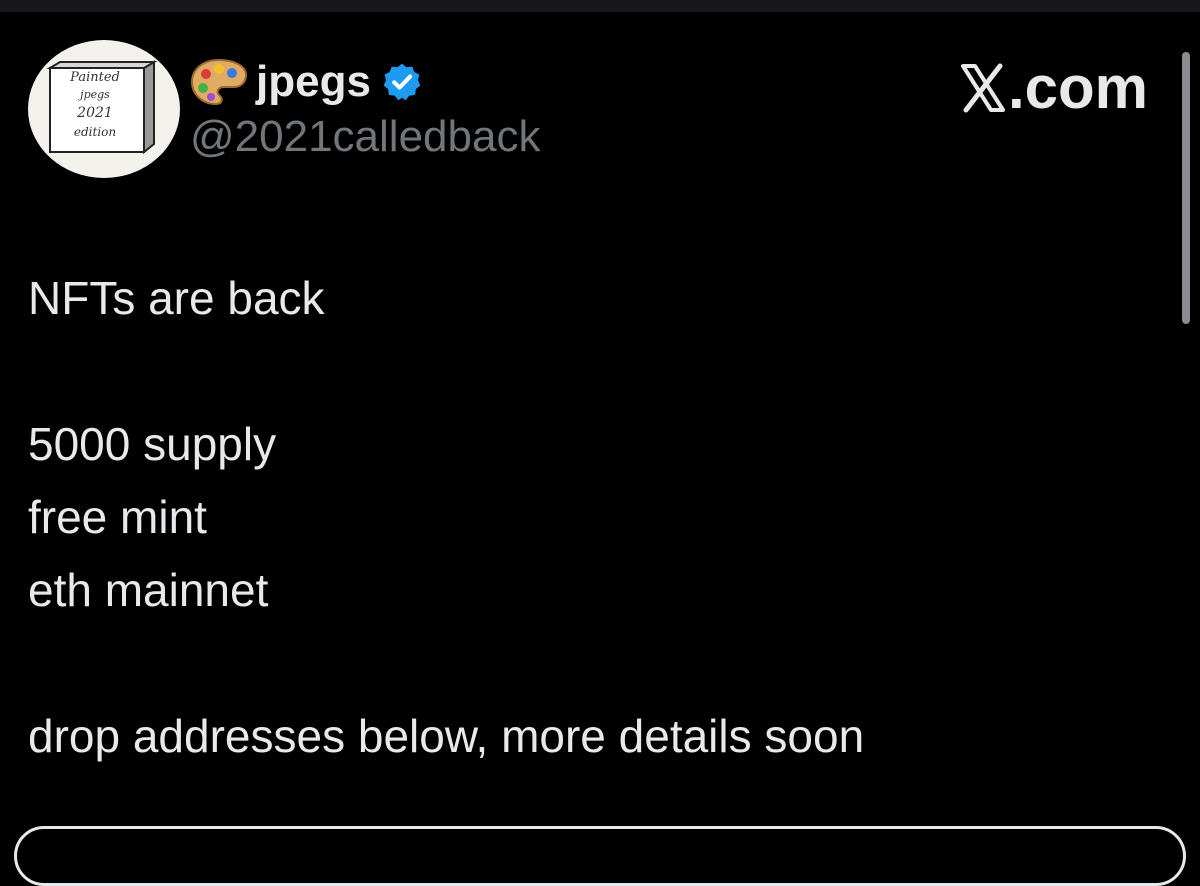 The width and height of the screenshot is (1200, 886). What do you see at coordinates (95, 94) in the screenshot?
I see `avatar-text-line: jpegs` at bounding box center [95, 94].